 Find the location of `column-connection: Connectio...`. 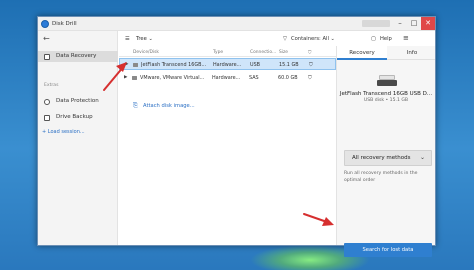

column-connection: Connectio... is located at coordinates (263, 52).